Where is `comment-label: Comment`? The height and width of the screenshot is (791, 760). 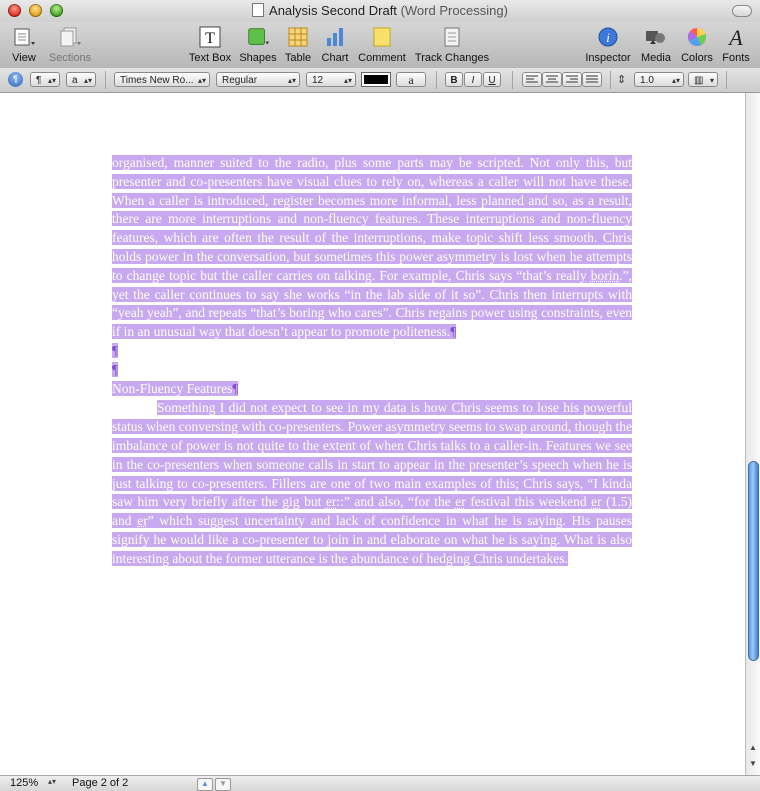 comment-label: Comment is located at coordinates (382, 58).